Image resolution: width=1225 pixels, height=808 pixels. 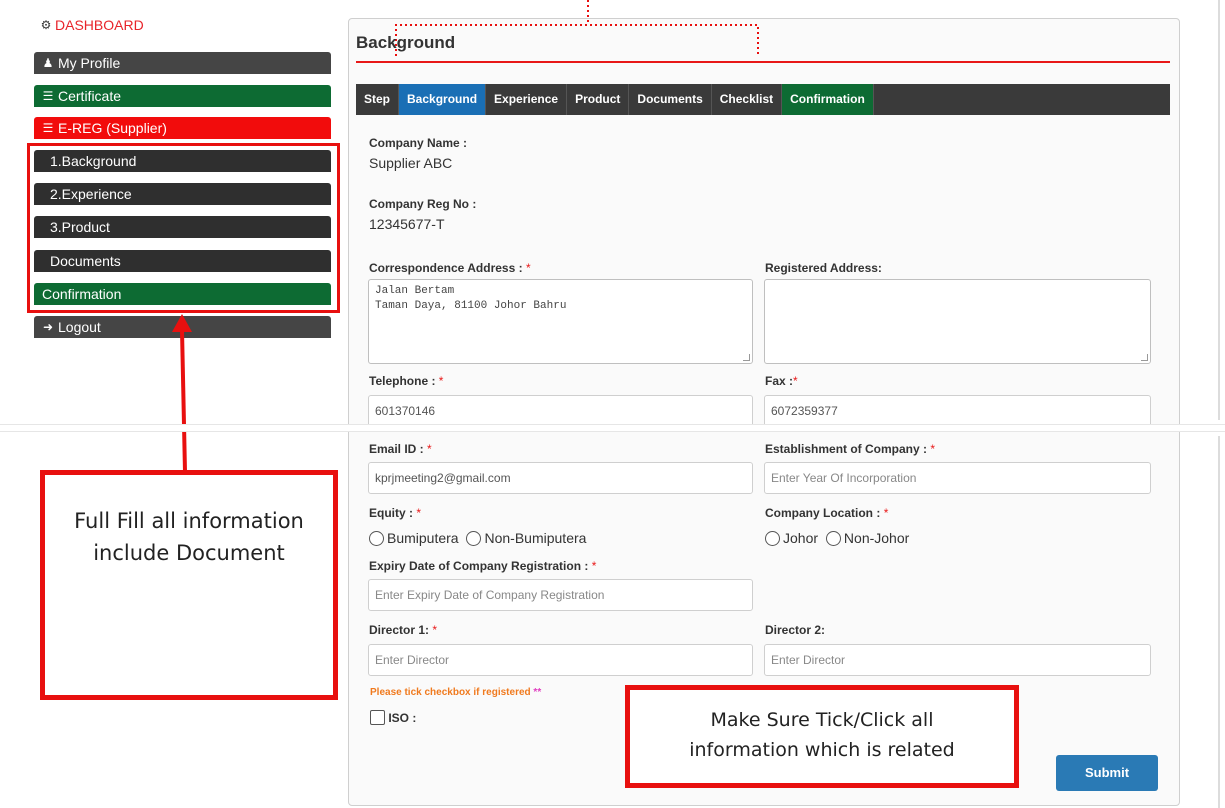 I want to click on email-input: kprjmeeting2@gmail.com, so click(x=560, y=478).